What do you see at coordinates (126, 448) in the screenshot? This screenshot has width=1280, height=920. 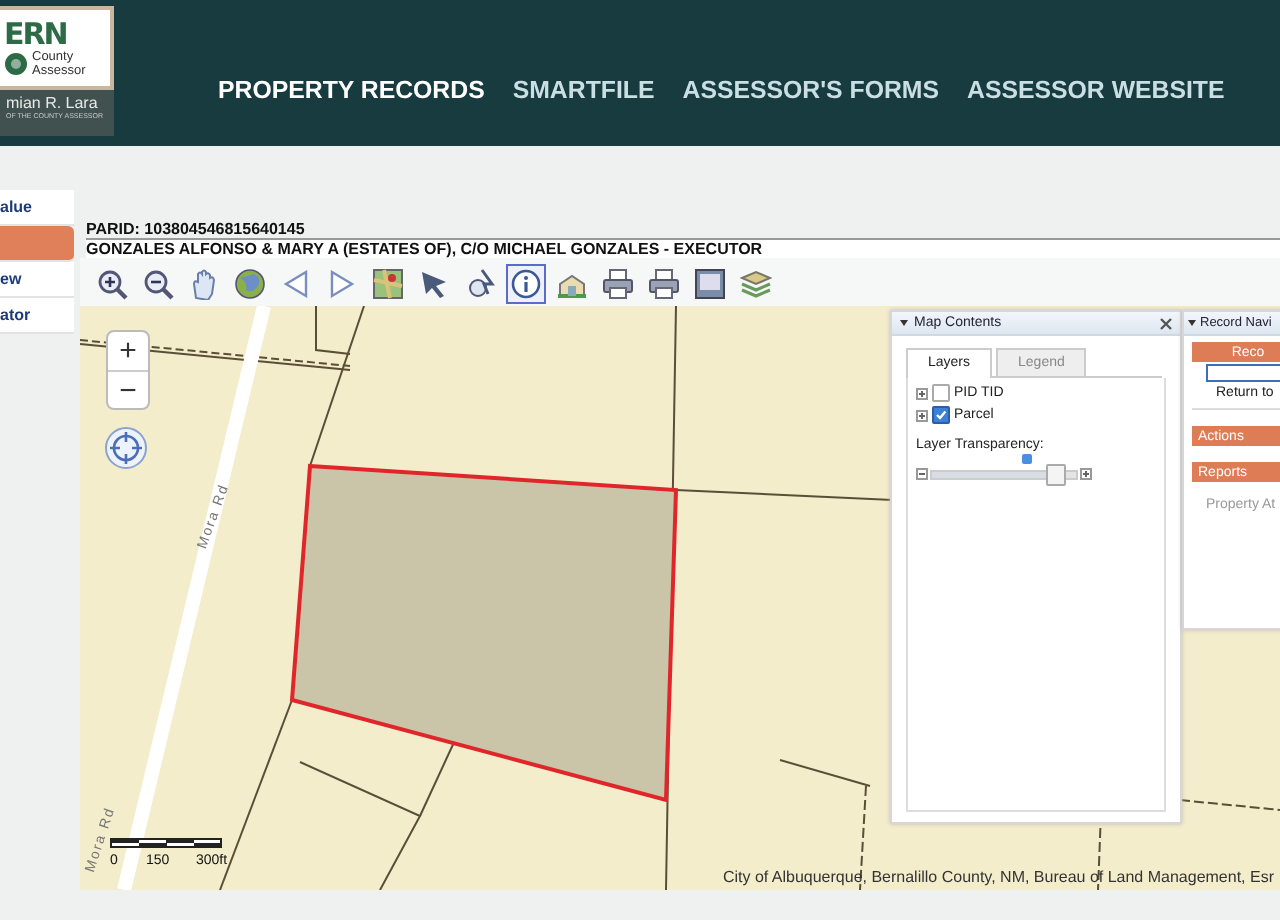 I see `crosshair-icon` at bounding box center [126, 448].